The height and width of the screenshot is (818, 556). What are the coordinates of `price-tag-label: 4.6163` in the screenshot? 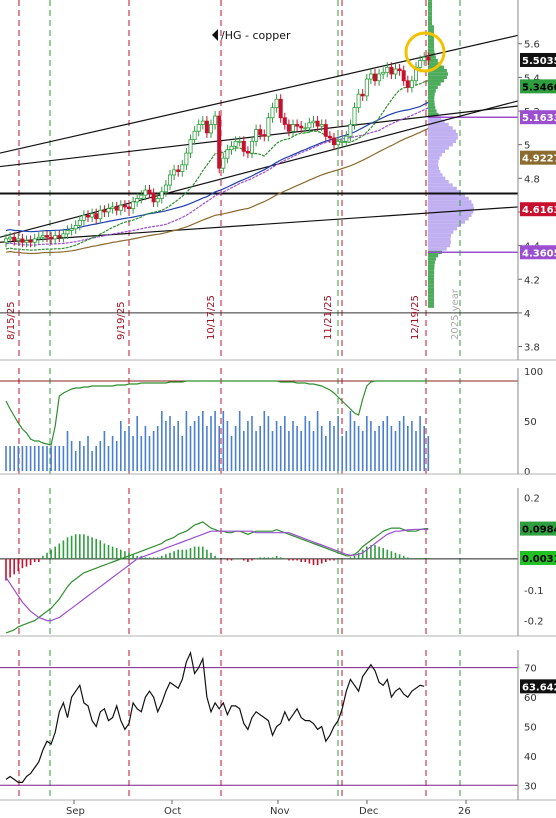 It's located at (539, 210).